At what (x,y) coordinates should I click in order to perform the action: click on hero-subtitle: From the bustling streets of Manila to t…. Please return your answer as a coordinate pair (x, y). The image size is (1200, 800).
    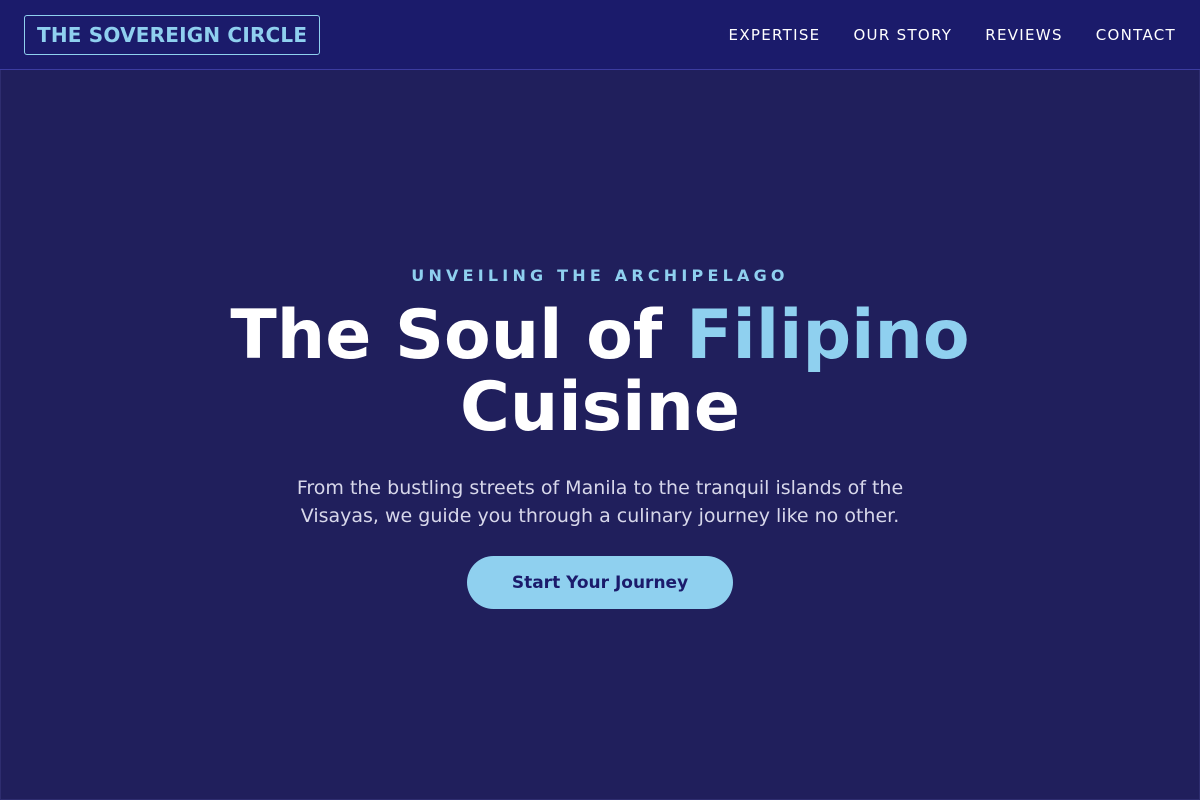
    Looking at the image, I should click on (600, 502).